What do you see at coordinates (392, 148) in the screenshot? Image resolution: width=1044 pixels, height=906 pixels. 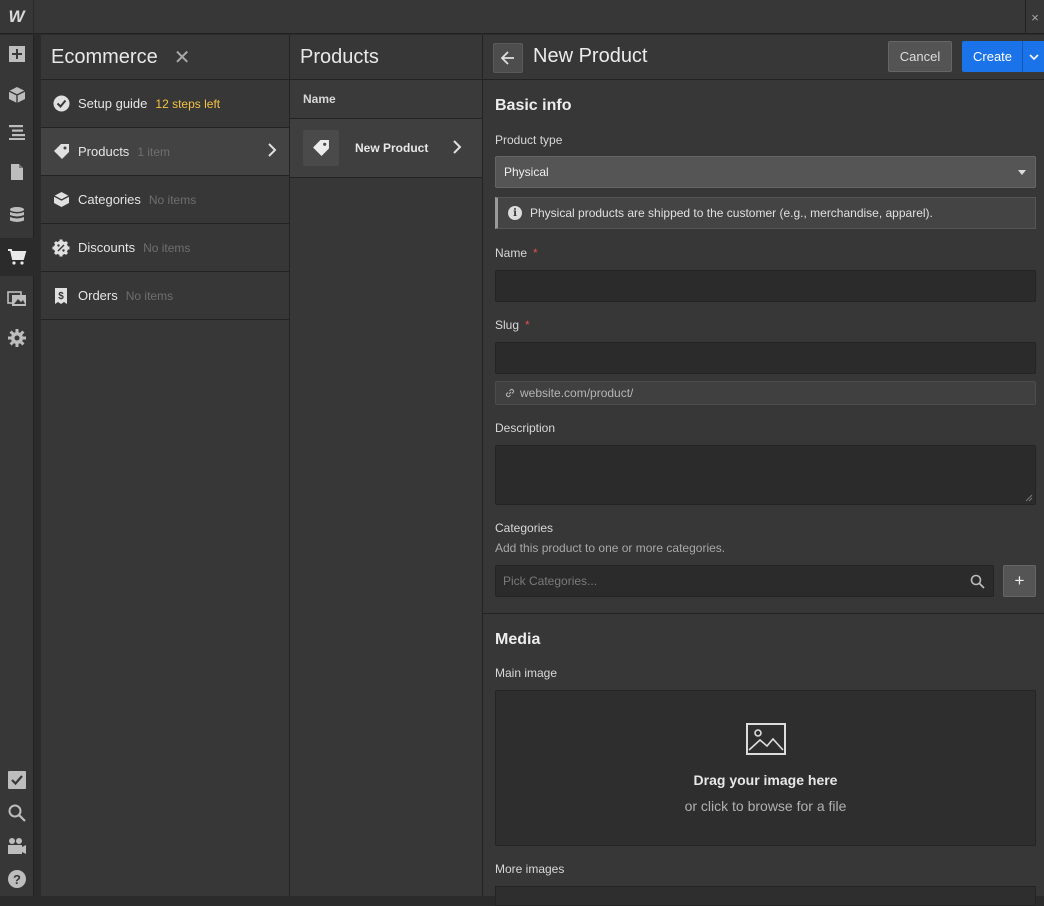 I see `product-name: New Product` at bounding box center [392, 148].